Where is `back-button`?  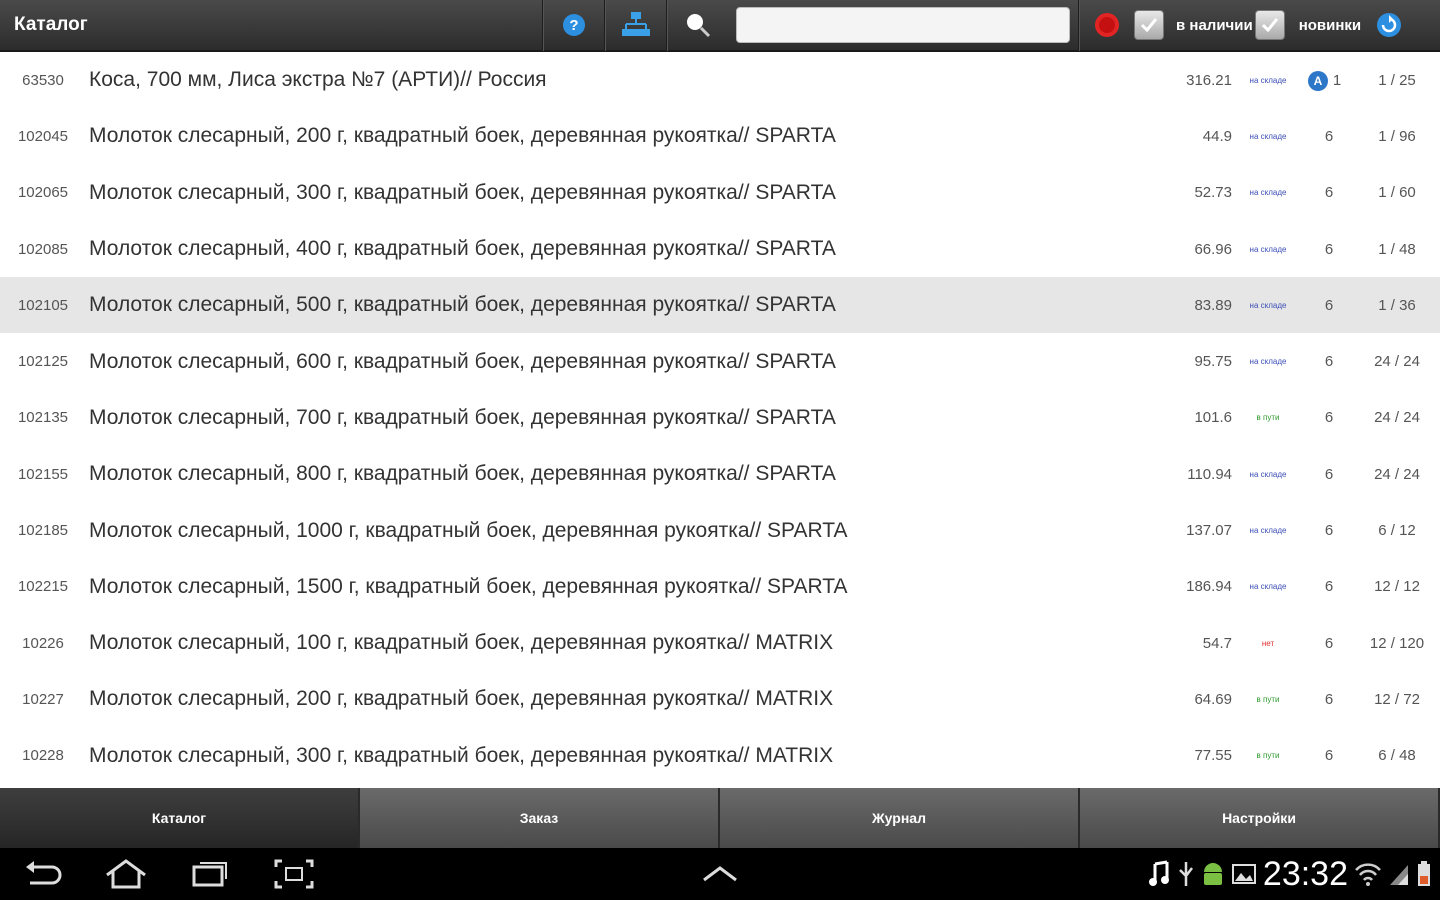 back-button is located at coordinates (42, 874).